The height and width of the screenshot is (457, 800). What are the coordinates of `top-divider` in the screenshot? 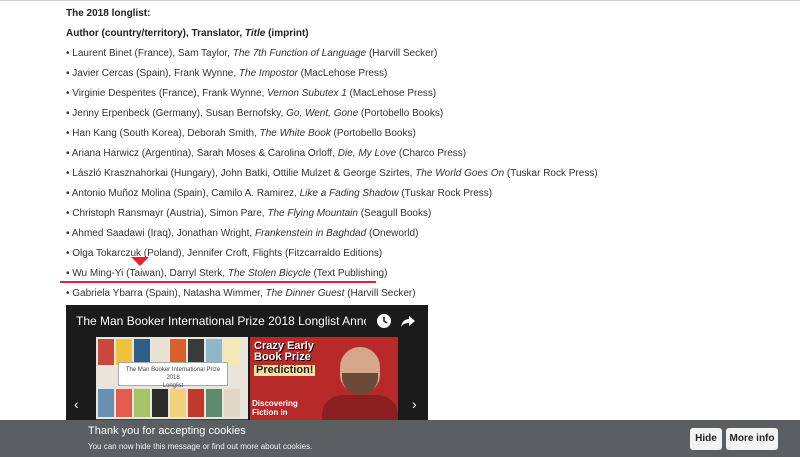 It's located at (400, 0).